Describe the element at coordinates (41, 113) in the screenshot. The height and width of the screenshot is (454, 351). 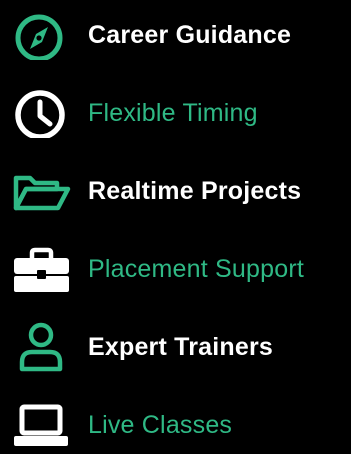
I see `clock-icon` at that location.